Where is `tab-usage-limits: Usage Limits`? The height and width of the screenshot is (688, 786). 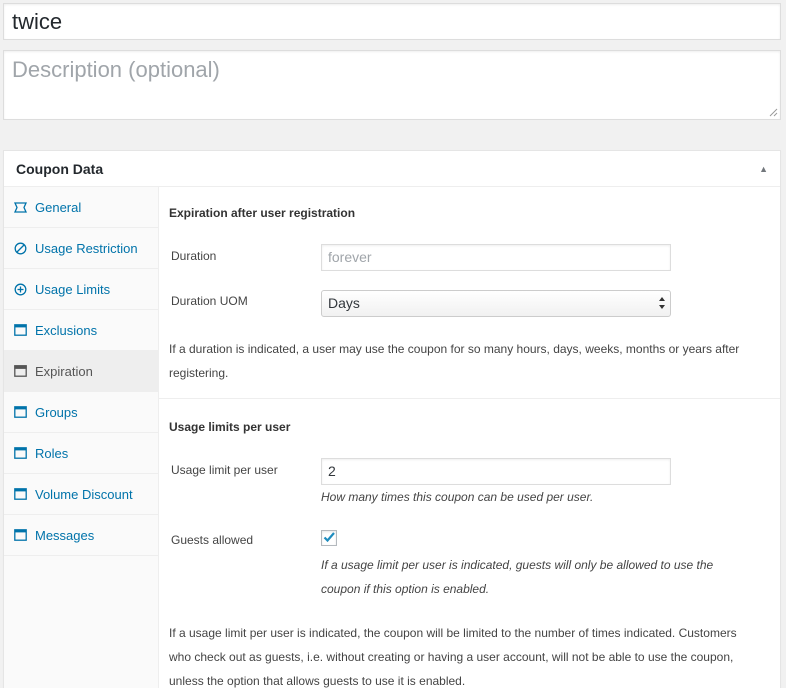
tab-usage-limits: Usage Limits is located at coordinates (81, 289).